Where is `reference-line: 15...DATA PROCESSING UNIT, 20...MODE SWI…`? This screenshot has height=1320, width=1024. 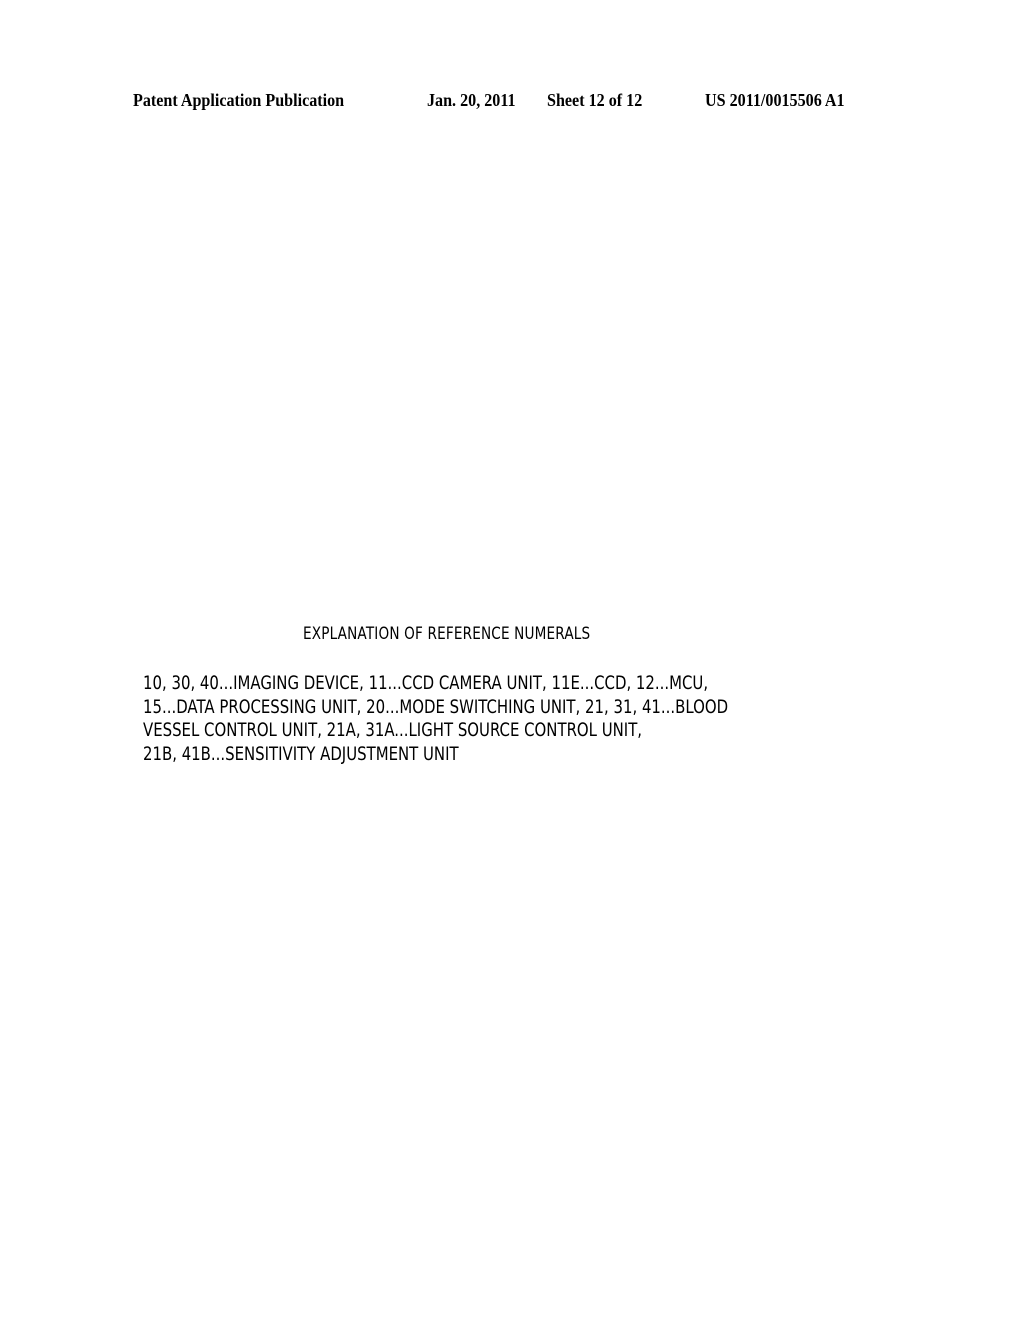
reference-line: 15...DATA PROCESSING UNIT, 20...MODE SWI… is located at coordinates (436, 706).